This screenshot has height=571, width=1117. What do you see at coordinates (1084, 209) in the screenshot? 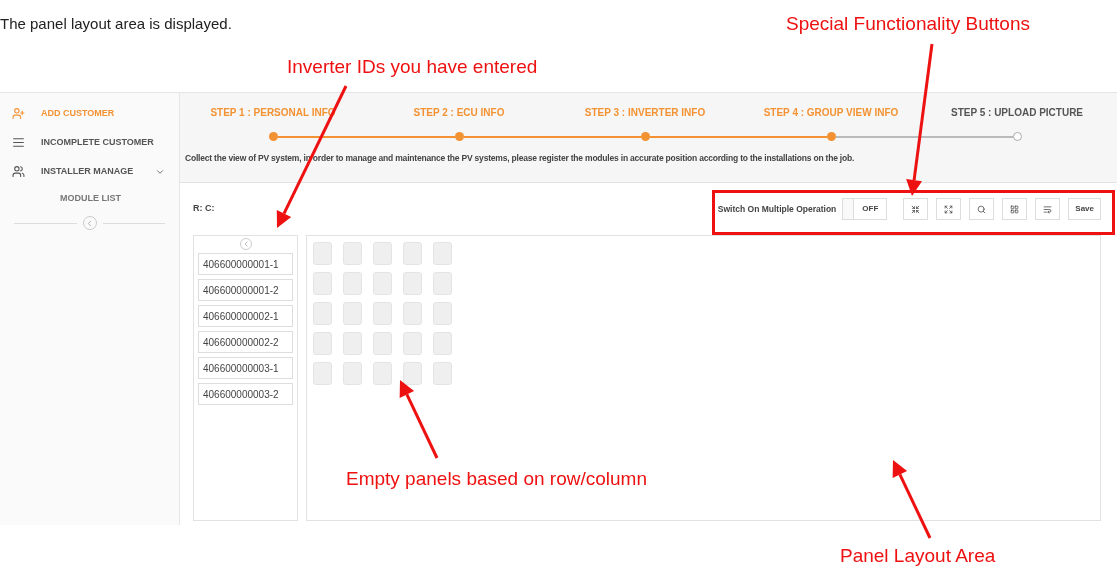
I see `save-button: Save` at bounding box center [1084, 209].